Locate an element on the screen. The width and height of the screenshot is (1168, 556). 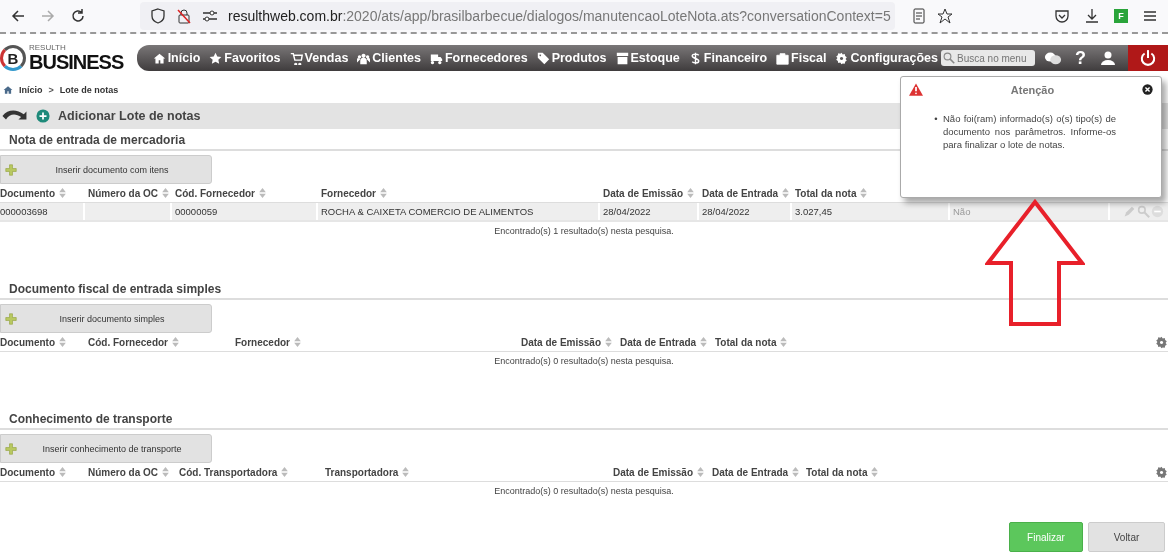
insert-button: Inserir documento com itens is located at coordinates (106, 169).